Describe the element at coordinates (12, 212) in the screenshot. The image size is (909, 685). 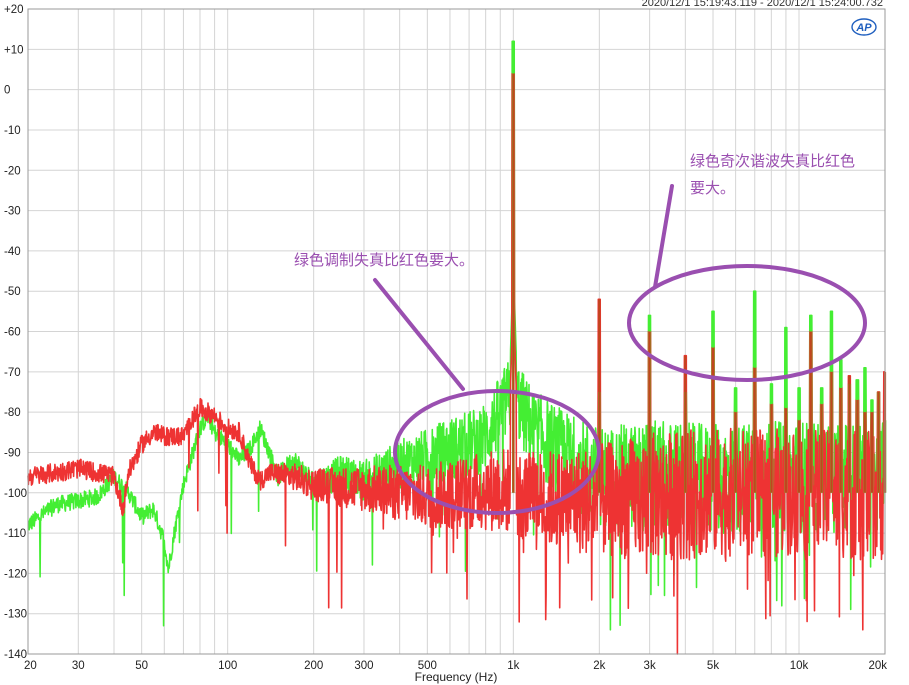
I see `y-tick-label: -30` at that location.